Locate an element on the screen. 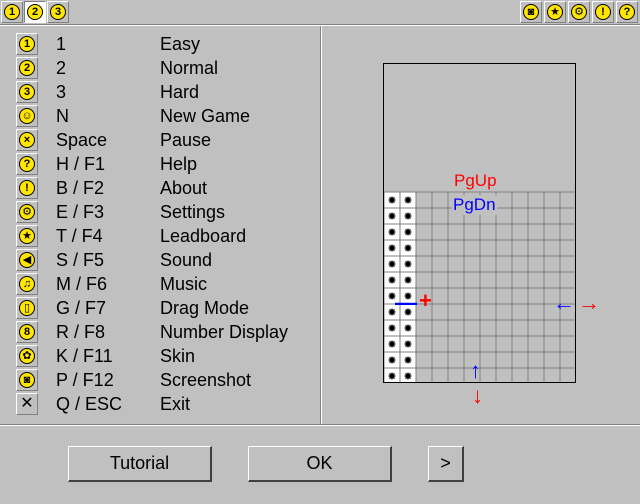  shortcut-row: ⚙ E / F3 Settings is located at coordinates (164, 212).